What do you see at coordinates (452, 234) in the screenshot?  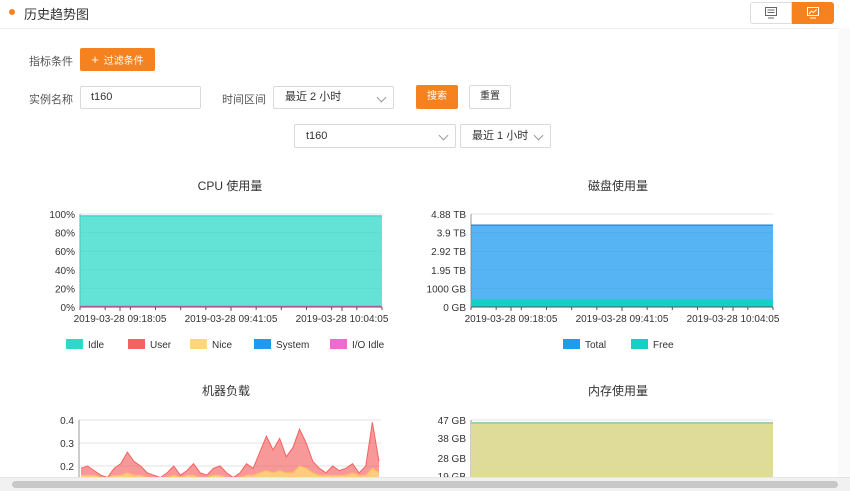 I see `y-tick-label: 3.9 TB` at bounding box center [452, 234].